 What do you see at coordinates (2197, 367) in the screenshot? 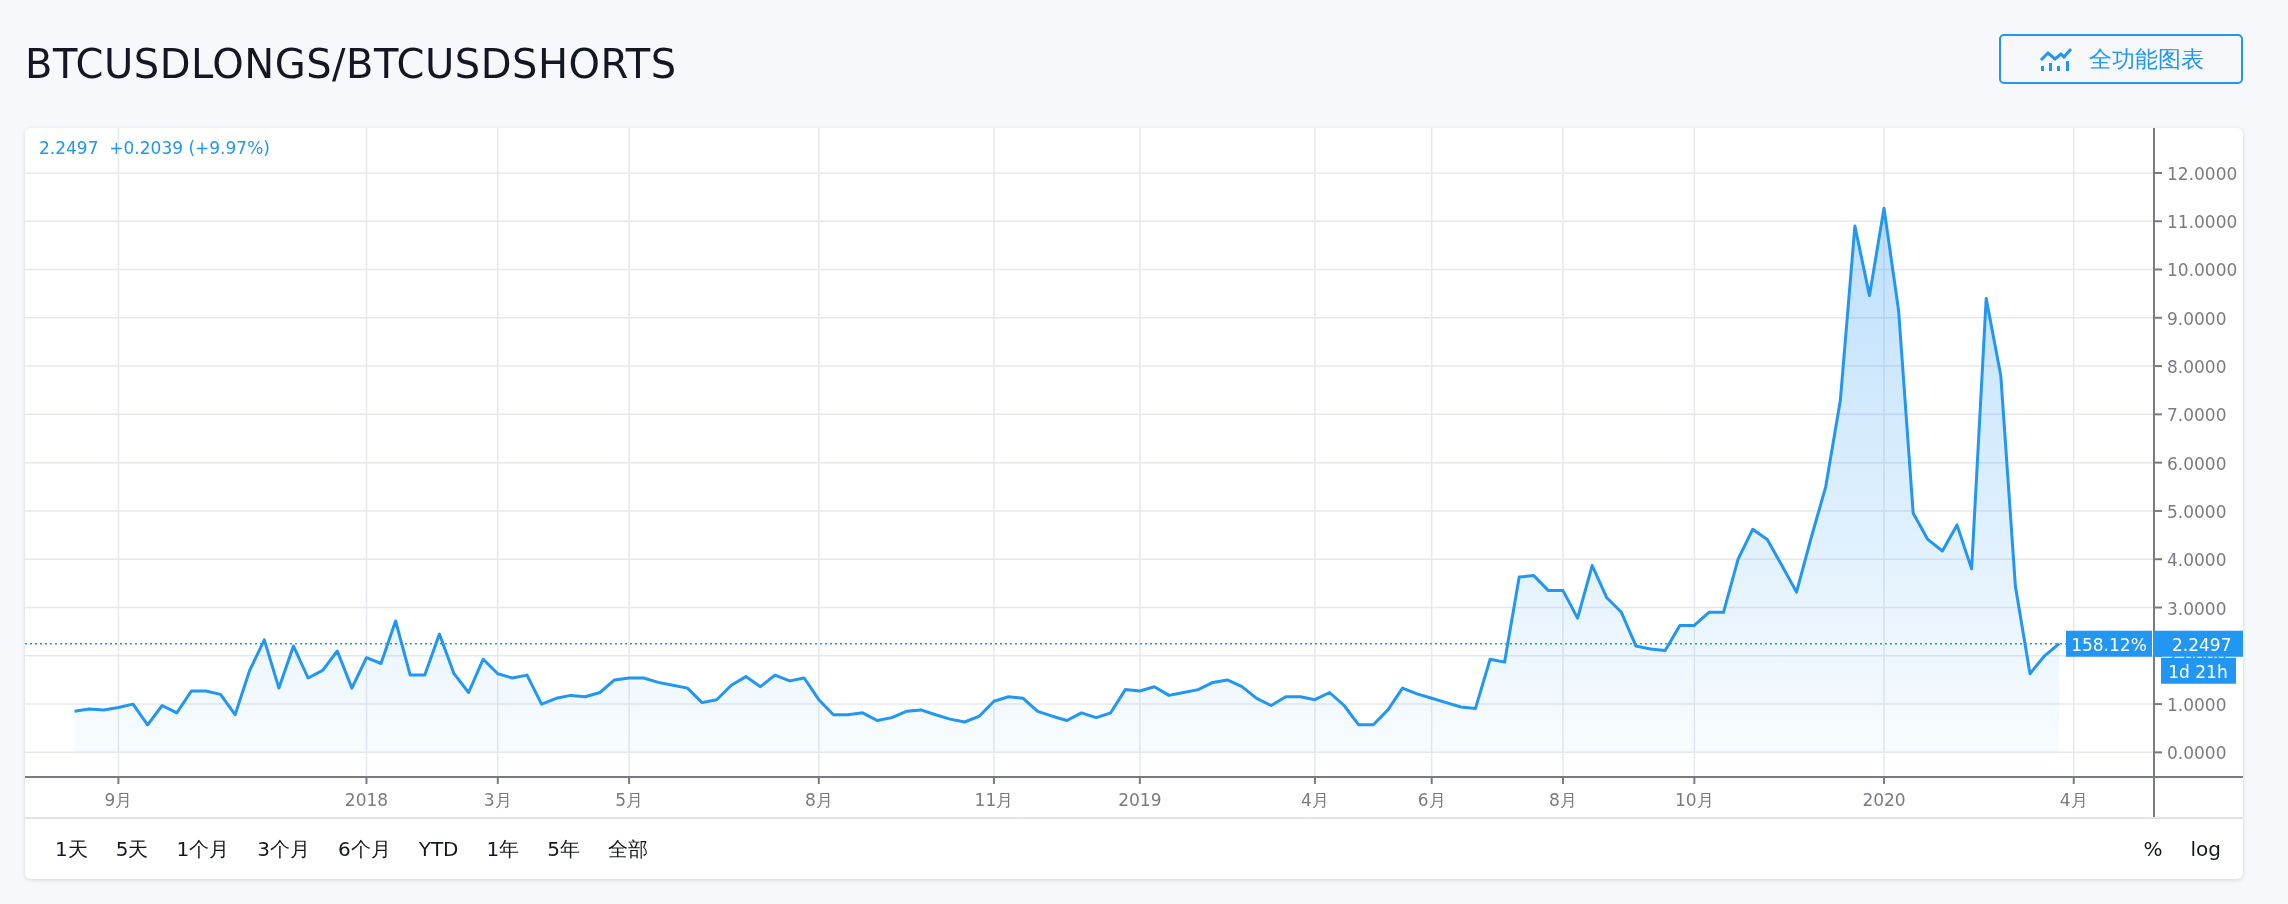
I see `y-axis-label: 8.0000` at bounding box center [2197, 367].